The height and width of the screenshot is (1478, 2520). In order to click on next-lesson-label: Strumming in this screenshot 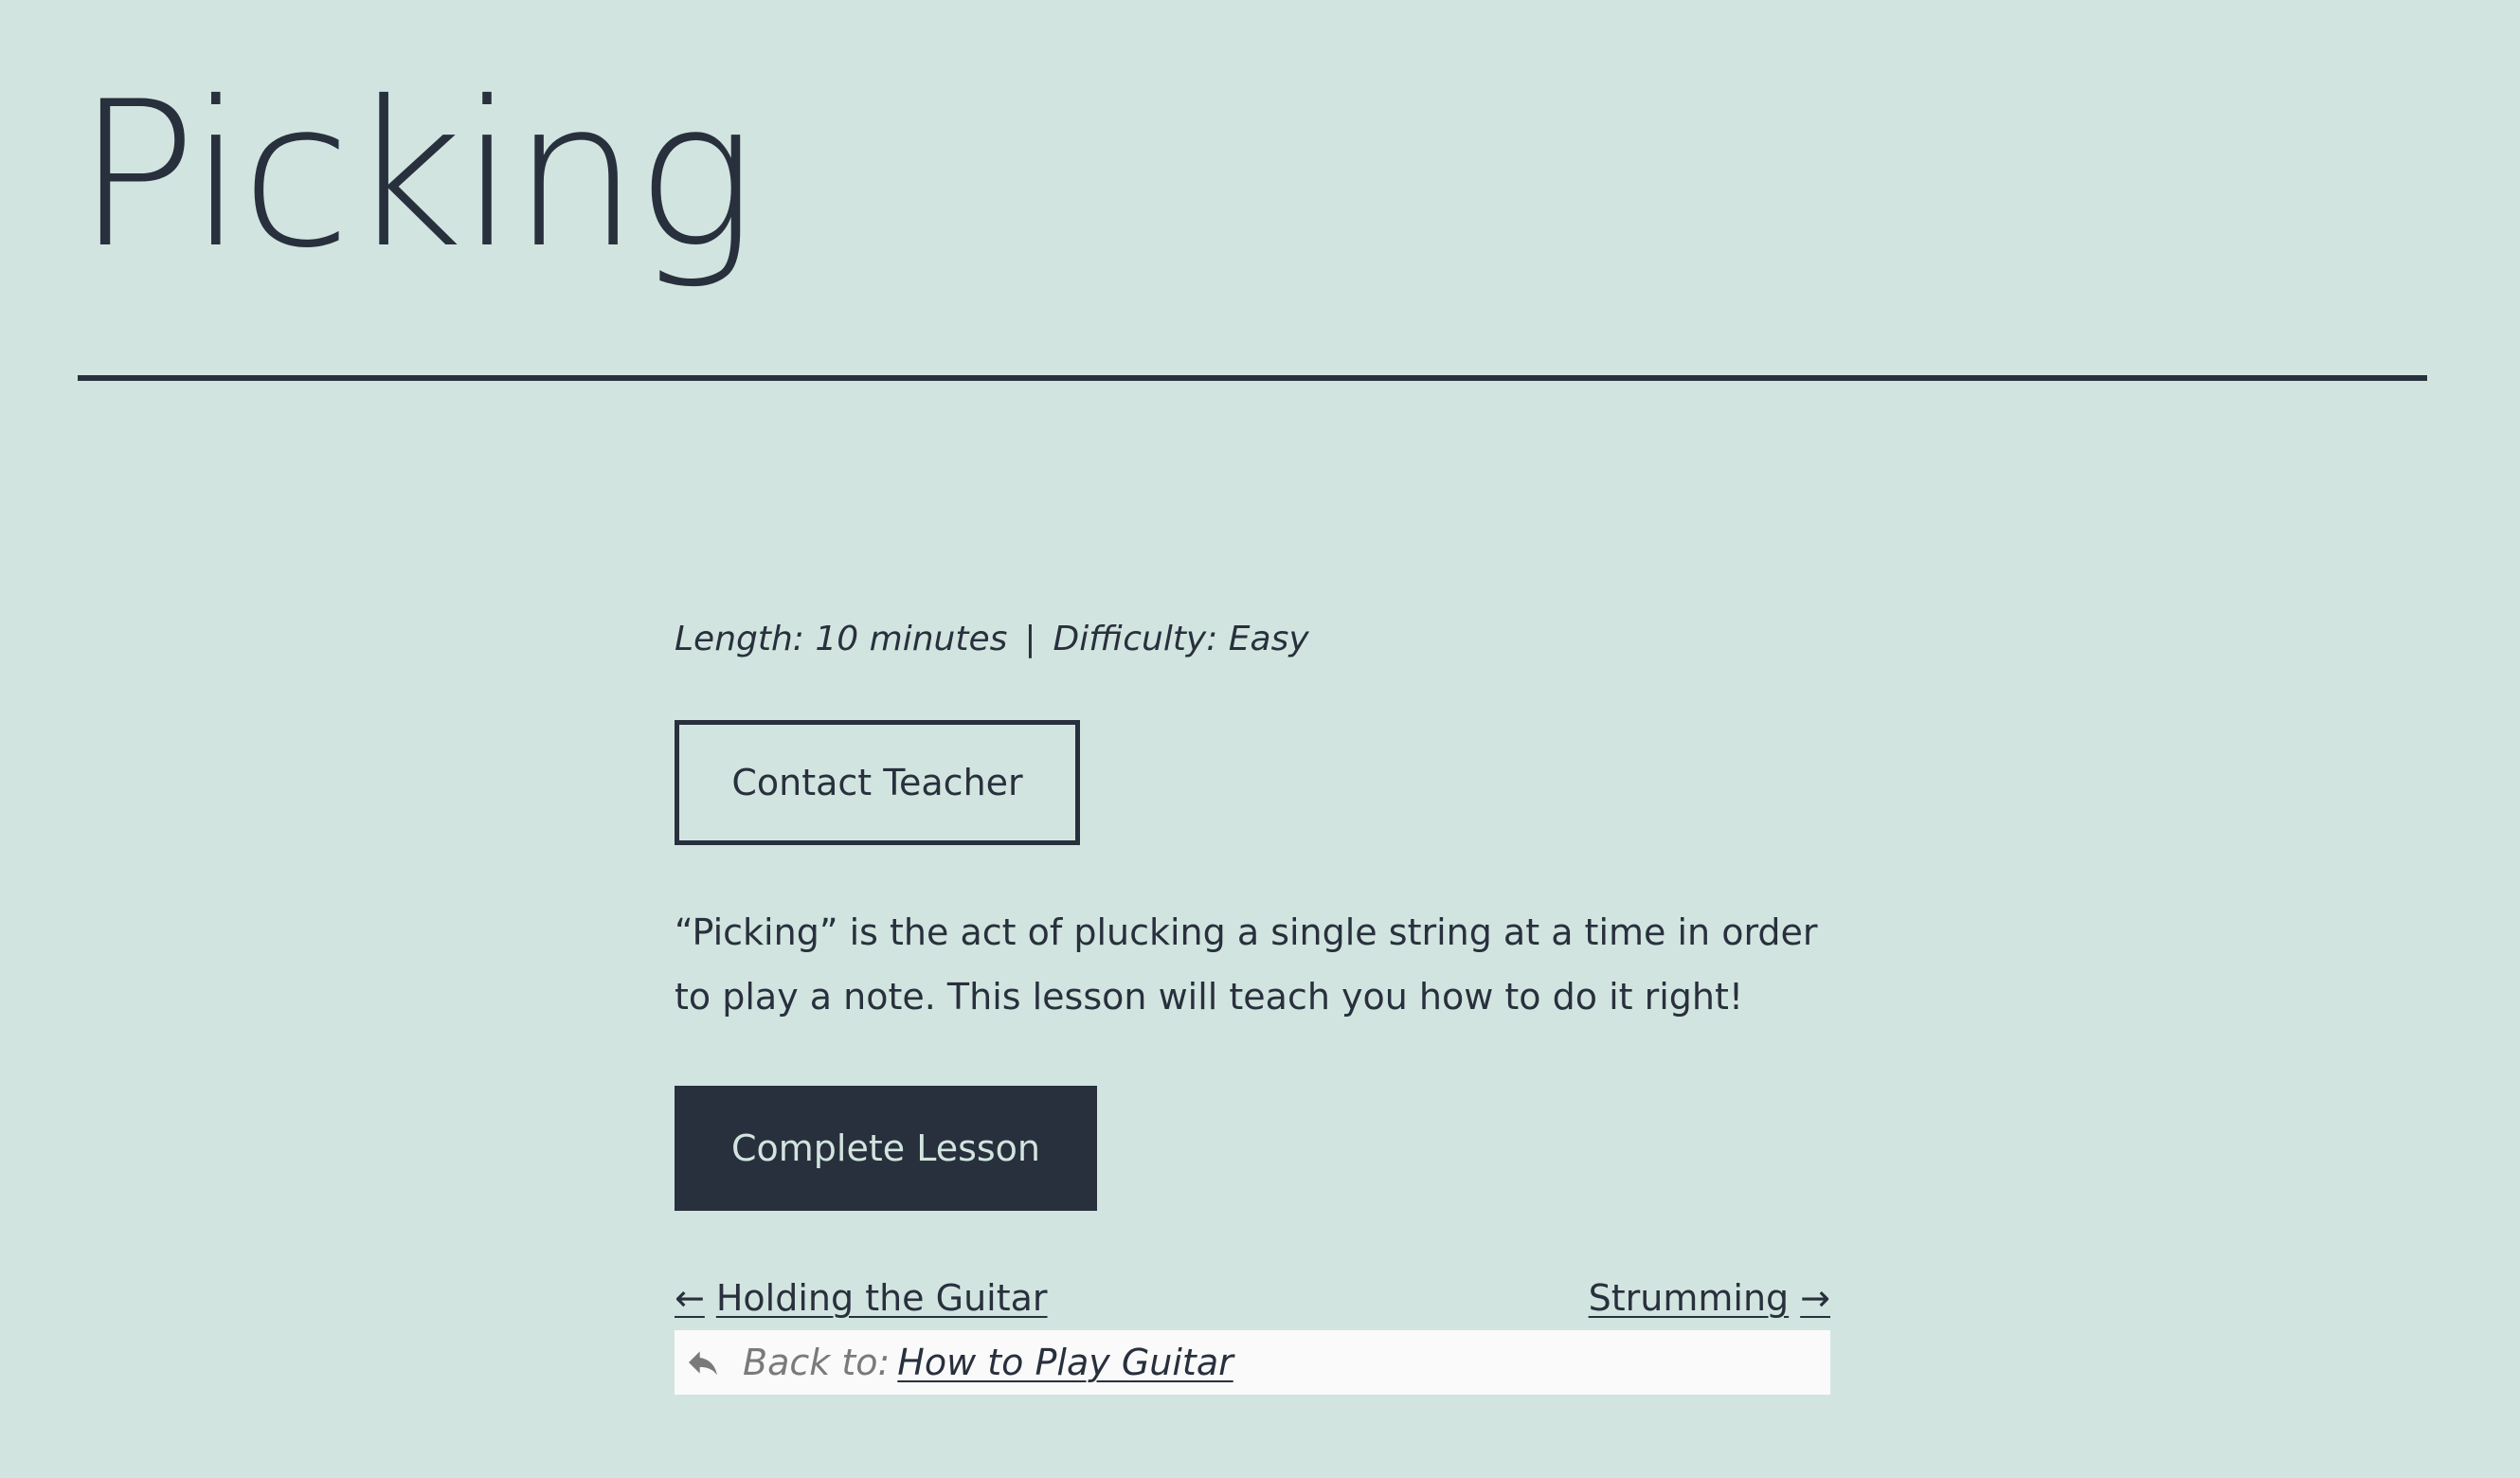, I will do `click(1689, 1298)`.